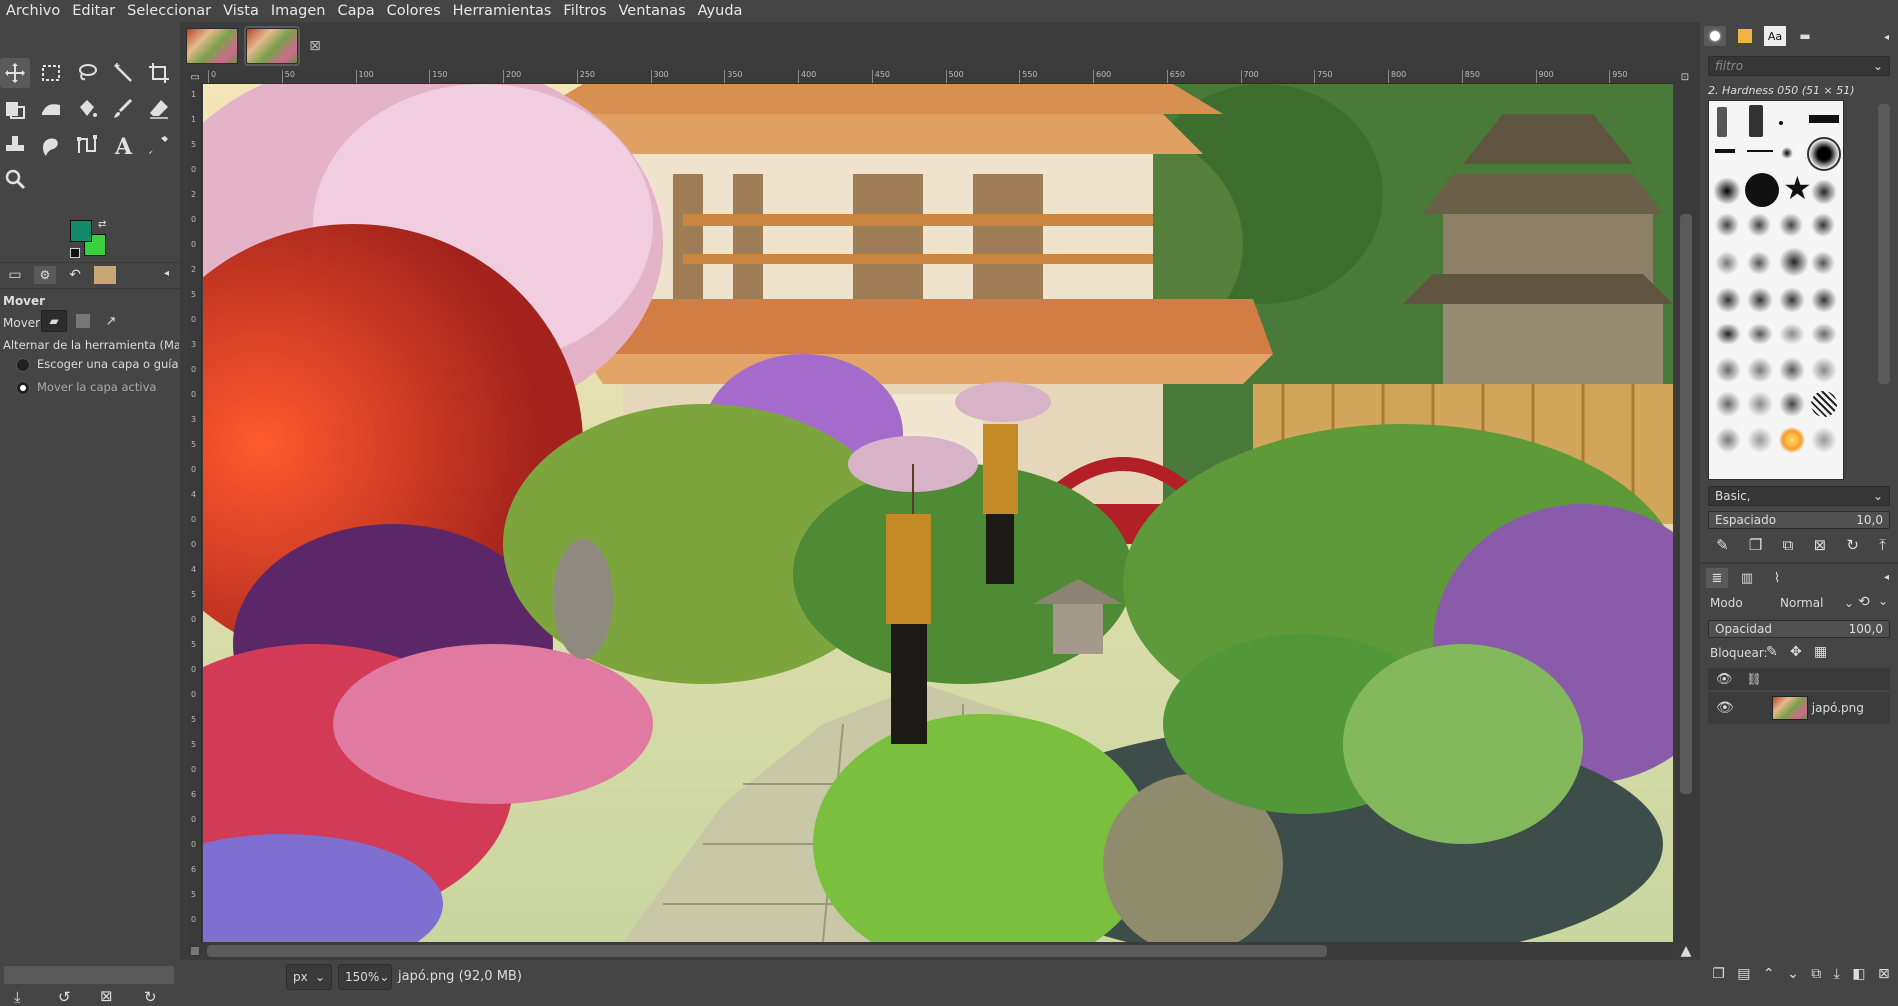 The height and width of the screenshot is (1006, 1898). I want to click on lock-pixels-icon: ✎, so click(1772, 652).